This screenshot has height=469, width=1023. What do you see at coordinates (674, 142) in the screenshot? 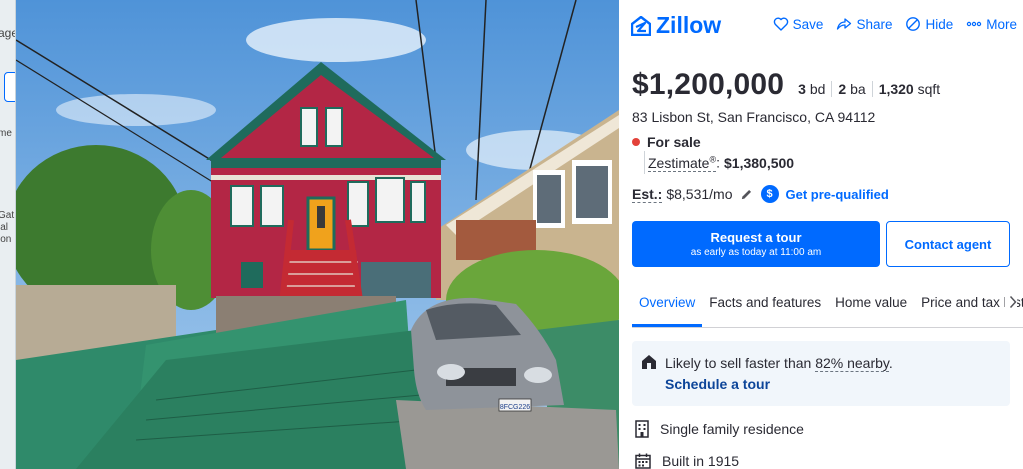
I see `status-label: For sale` at bounding box center [674, 142].